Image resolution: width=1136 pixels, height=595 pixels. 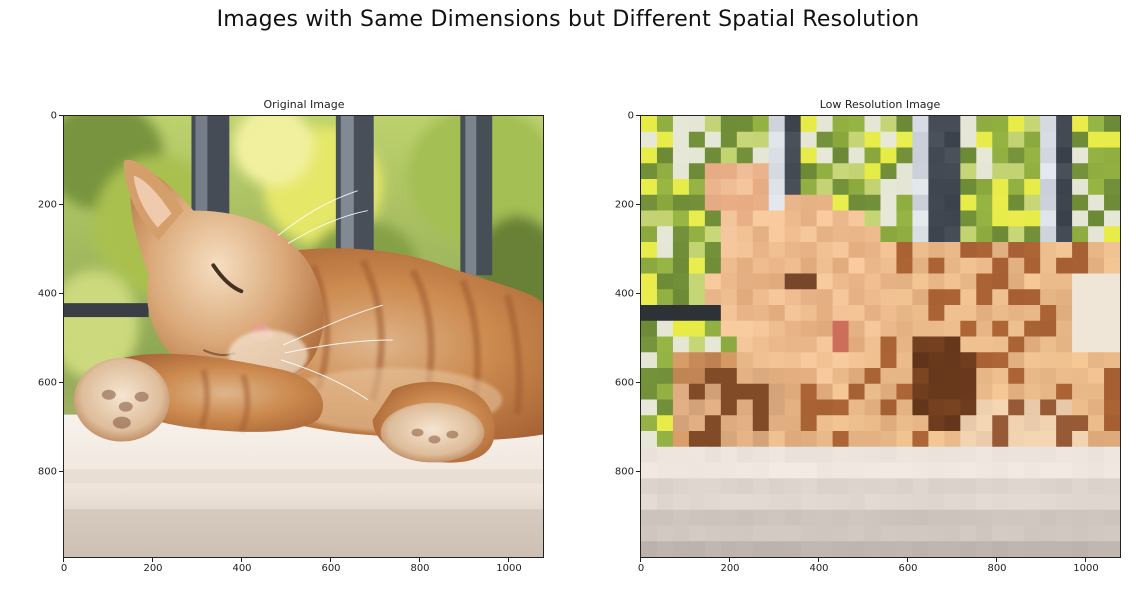 I want to click on y-tick-label: 0, so click(x=53, y=116).